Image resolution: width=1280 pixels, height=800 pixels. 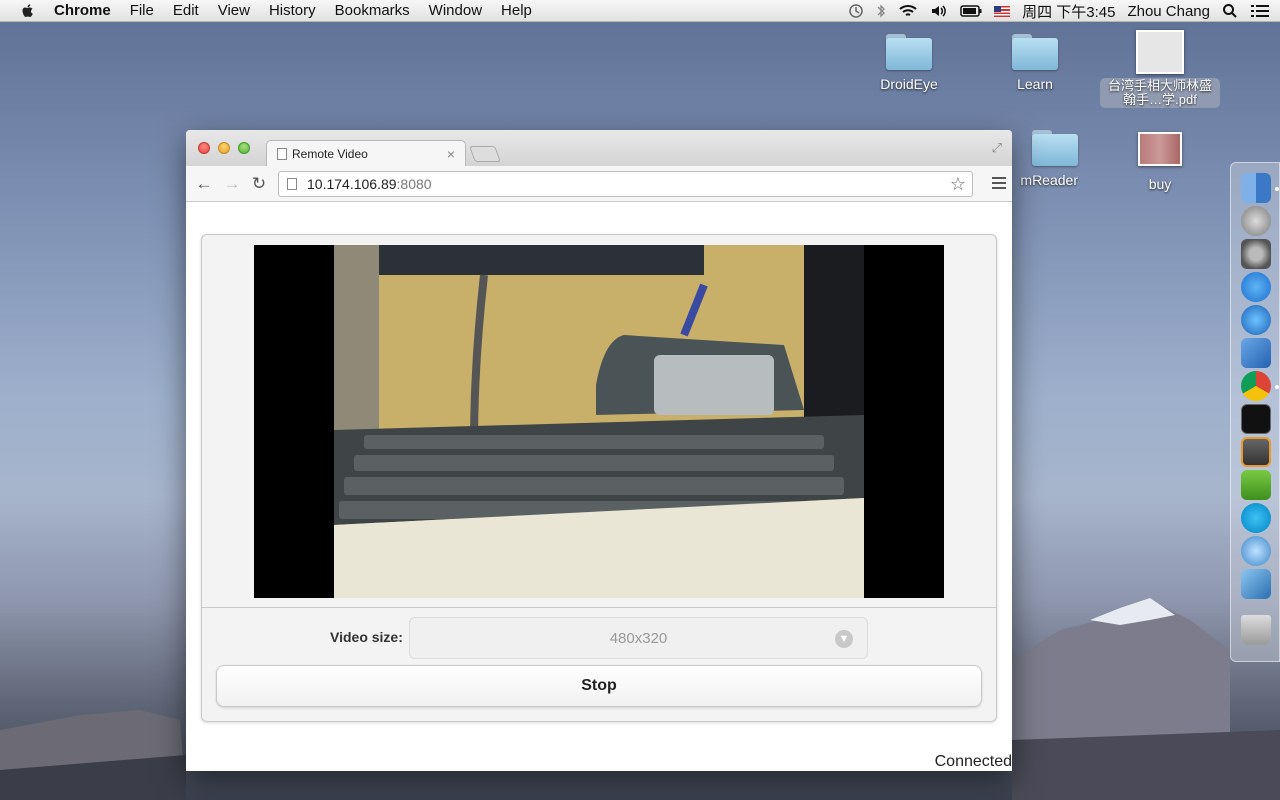 I want to click on terminal-icon, so click(x=1256, y=419).